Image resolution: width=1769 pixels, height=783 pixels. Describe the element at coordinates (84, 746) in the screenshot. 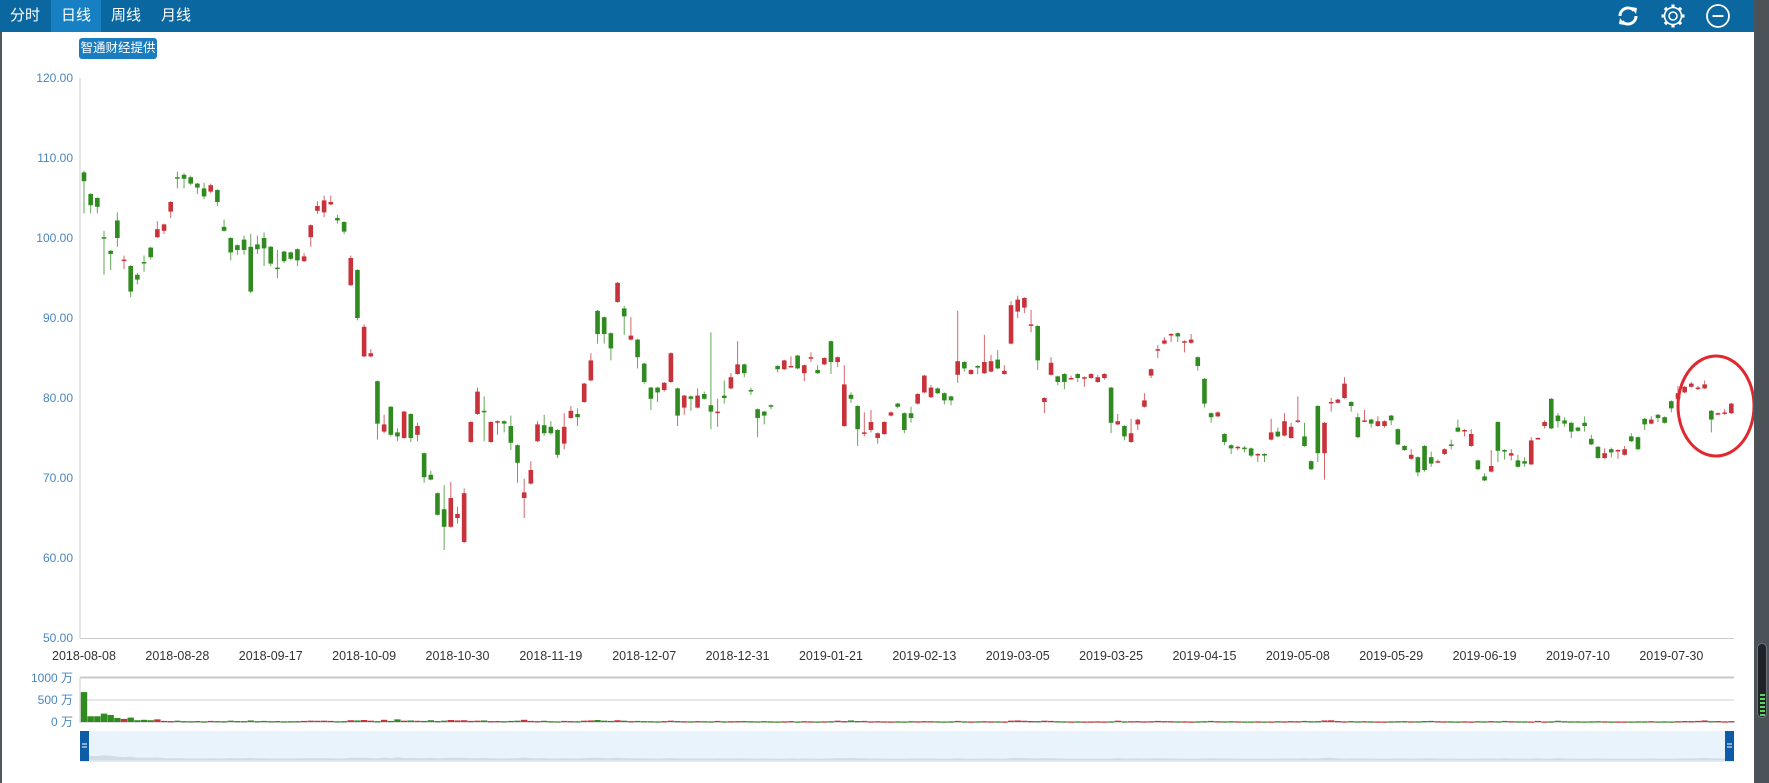

I see `zoom-slider-left-handle` at that location.